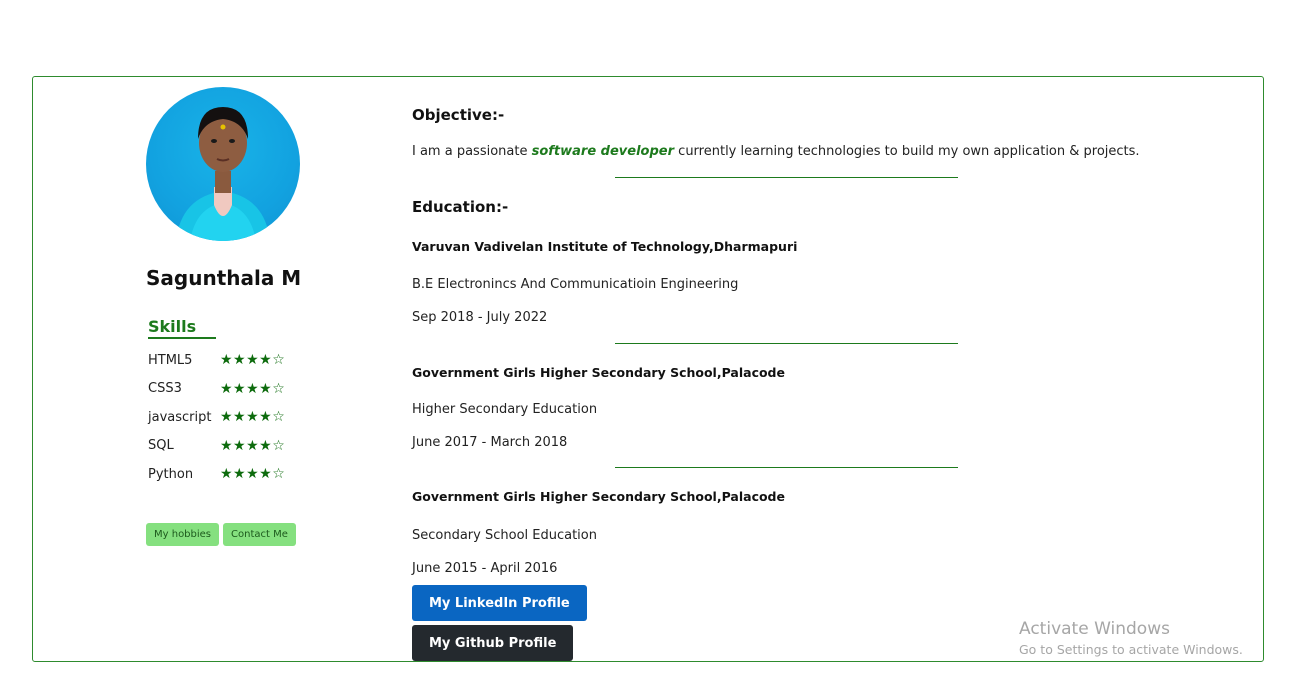 The height and width of the screenshot is (692, 1298). Describe the element at coordinates (1131, 649) in the screenshot. I see `watermark-subtitle: Go to Settings to activate Windows.` at that location.